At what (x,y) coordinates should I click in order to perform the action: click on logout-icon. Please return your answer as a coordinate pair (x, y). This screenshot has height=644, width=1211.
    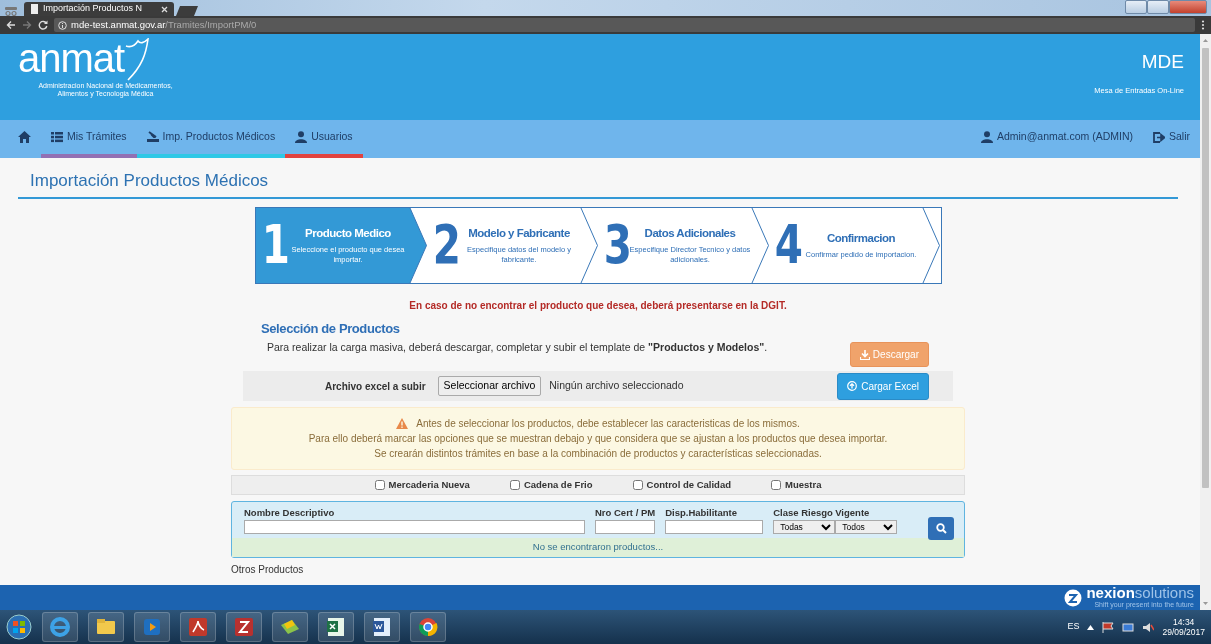
    Looking at the image, I should click on (1159, 137).